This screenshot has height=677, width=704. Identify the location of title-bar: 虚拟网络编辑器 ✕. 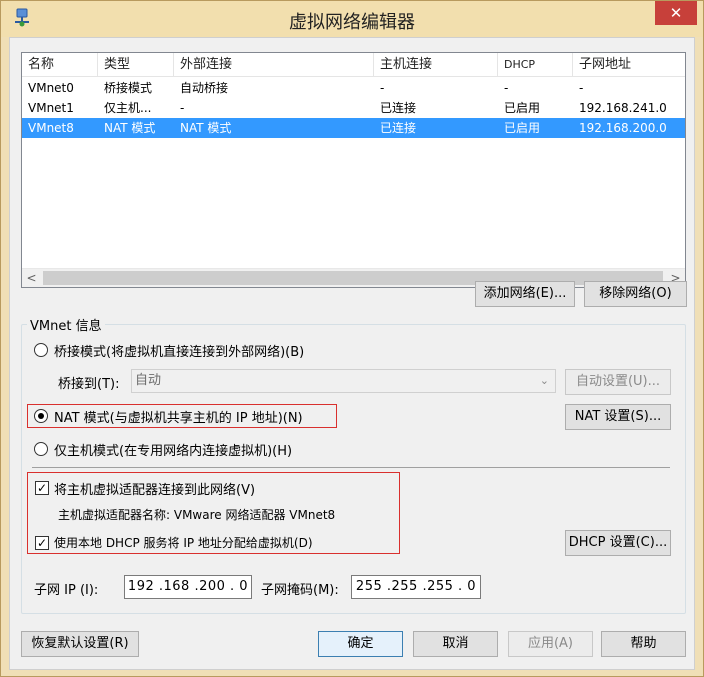
(352, 19).